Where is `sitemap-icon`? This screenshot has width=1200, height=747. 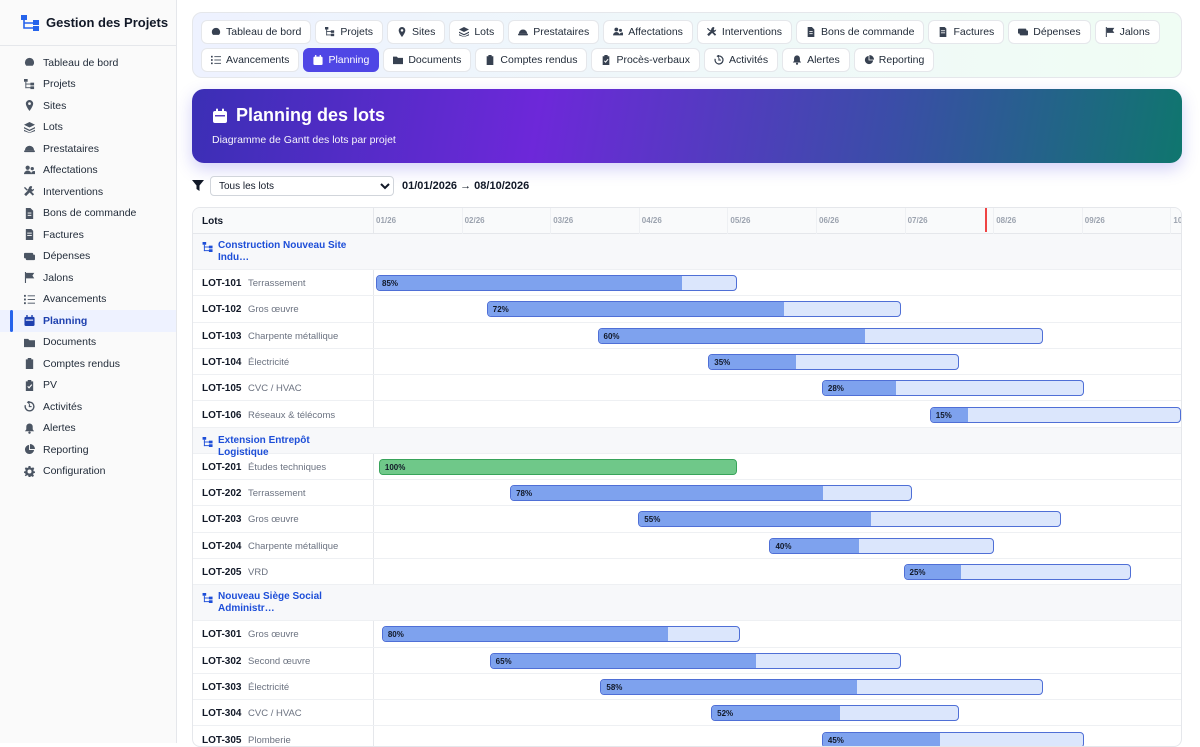
sitemap-icon is located at coordinates (208, 598).